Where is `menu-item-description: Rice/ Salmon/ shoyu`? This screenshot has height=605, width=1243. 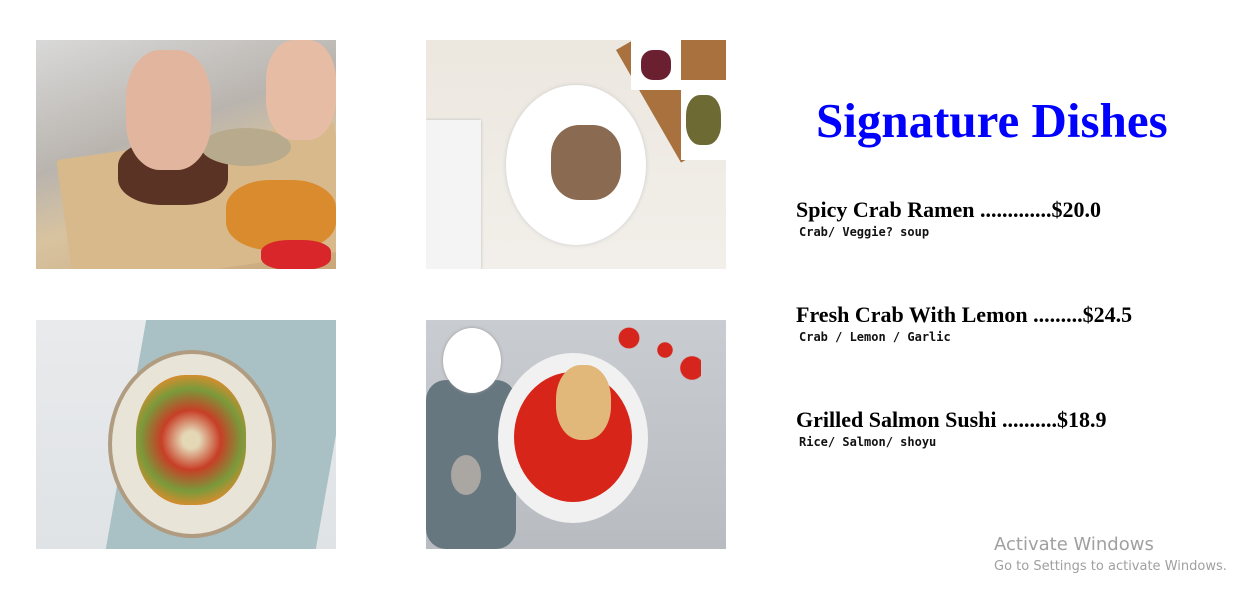 menu-item-description: Rice/ Salmon/ shoyu is located at coordinates (868, 442).